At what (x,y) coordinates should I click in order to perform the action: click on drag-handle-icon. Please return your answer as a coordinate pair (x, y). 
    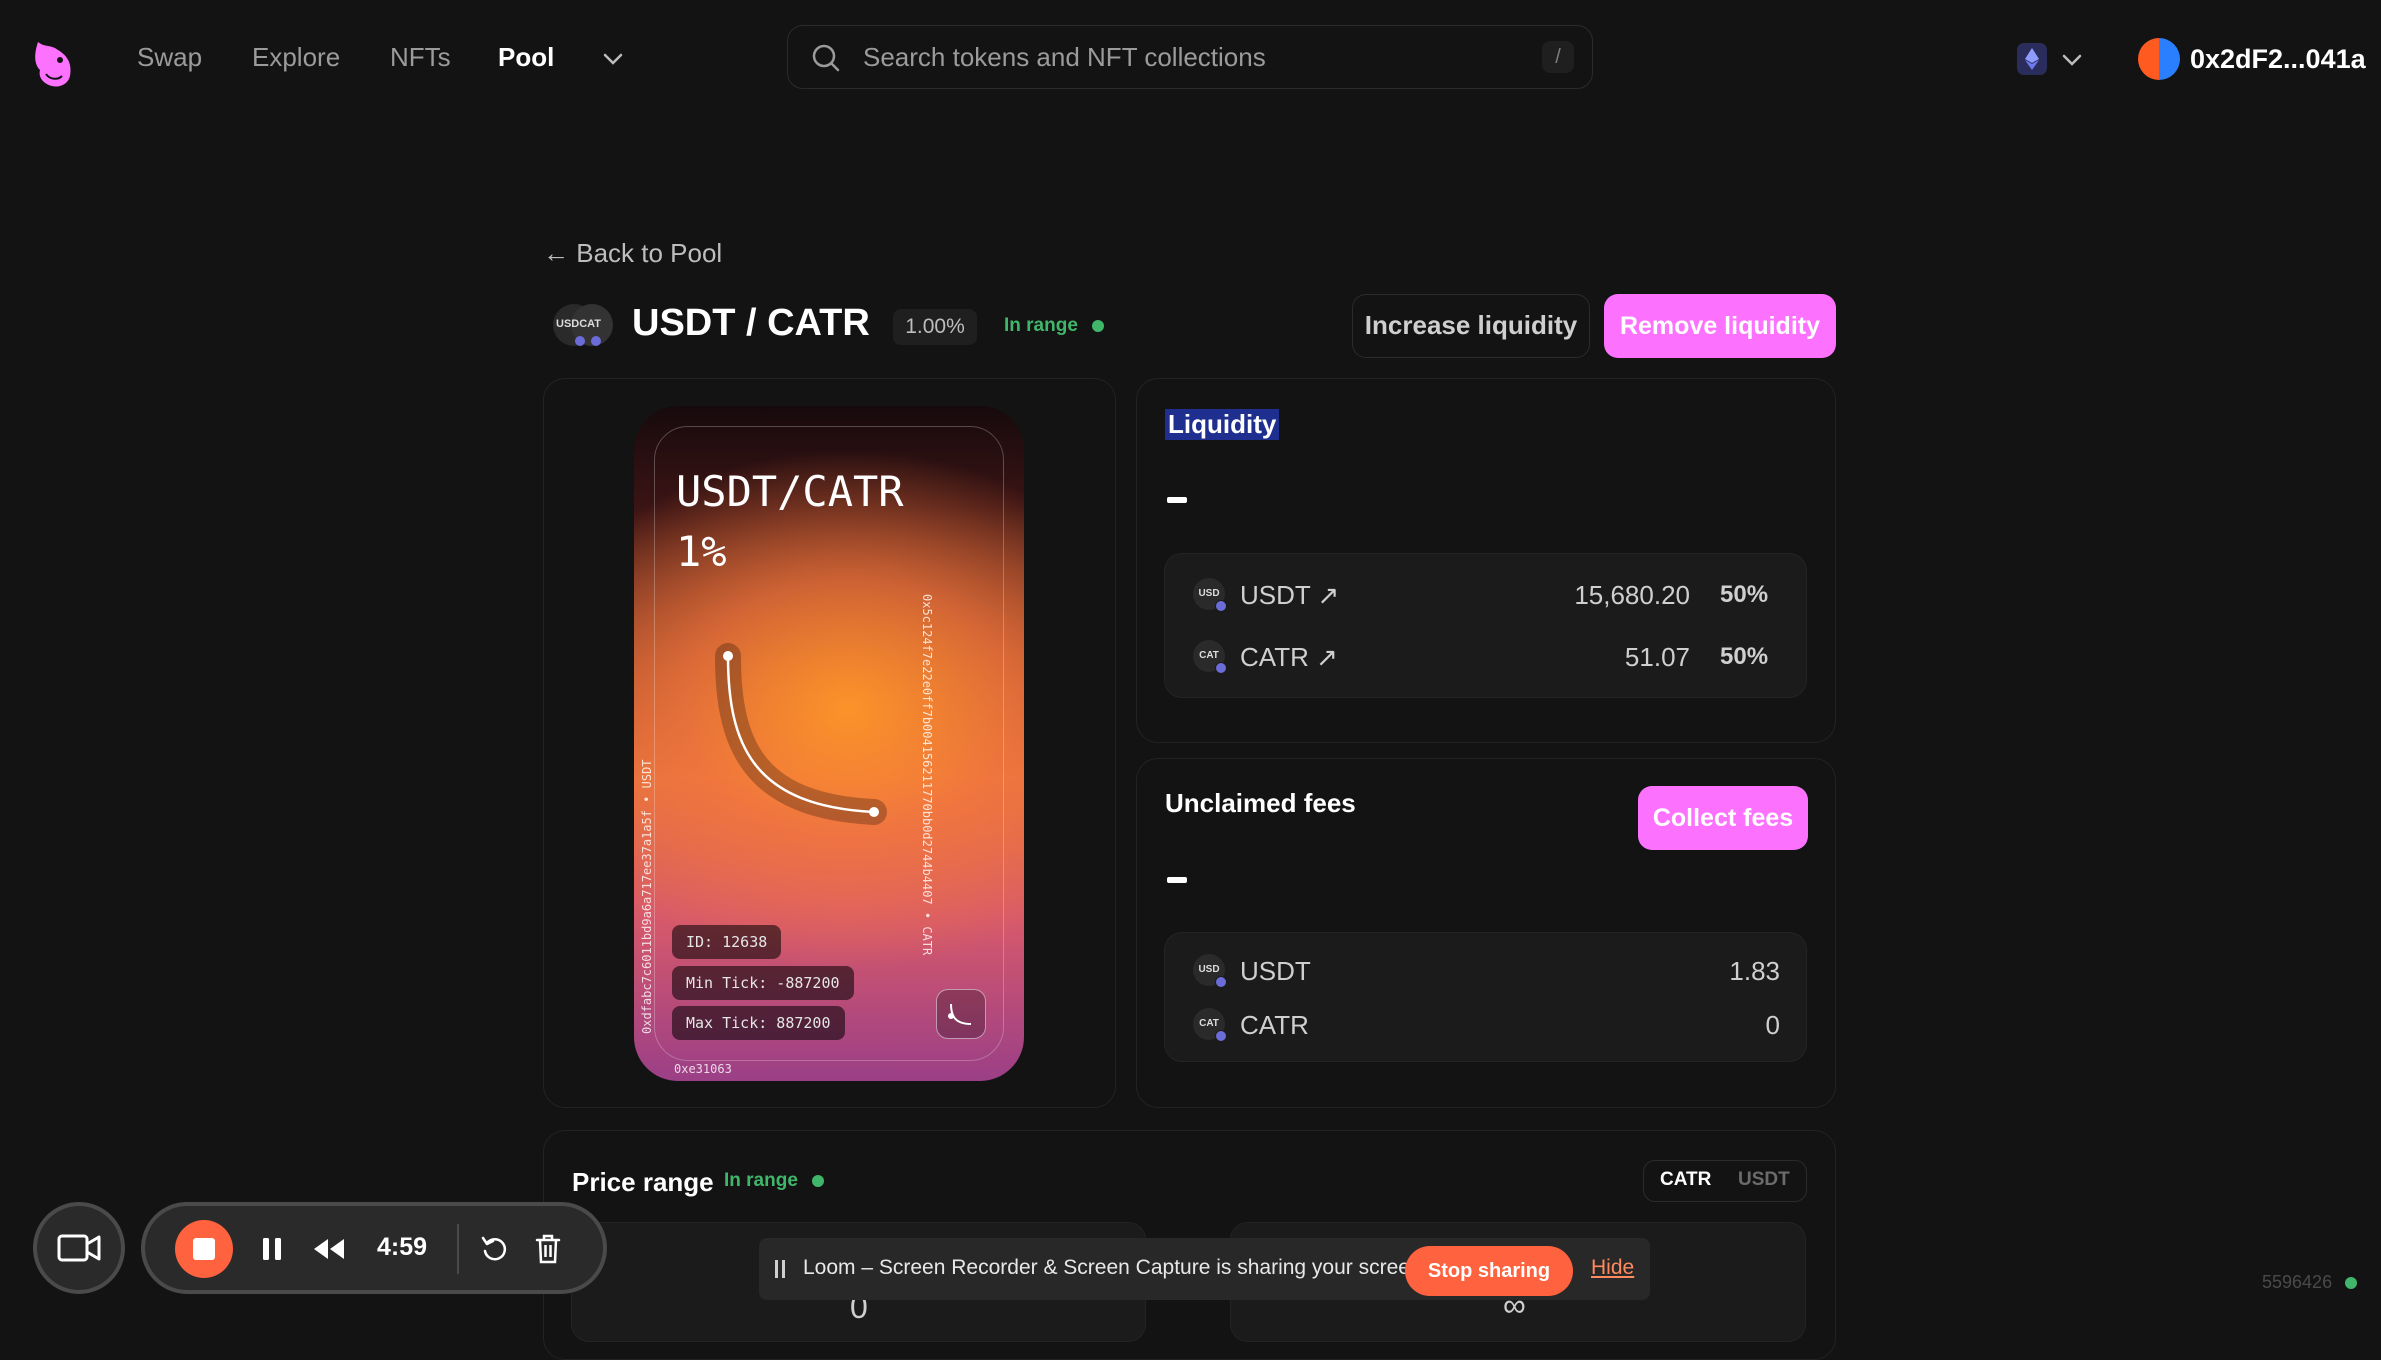
    Looking at the image, I should click on (780, 1269).